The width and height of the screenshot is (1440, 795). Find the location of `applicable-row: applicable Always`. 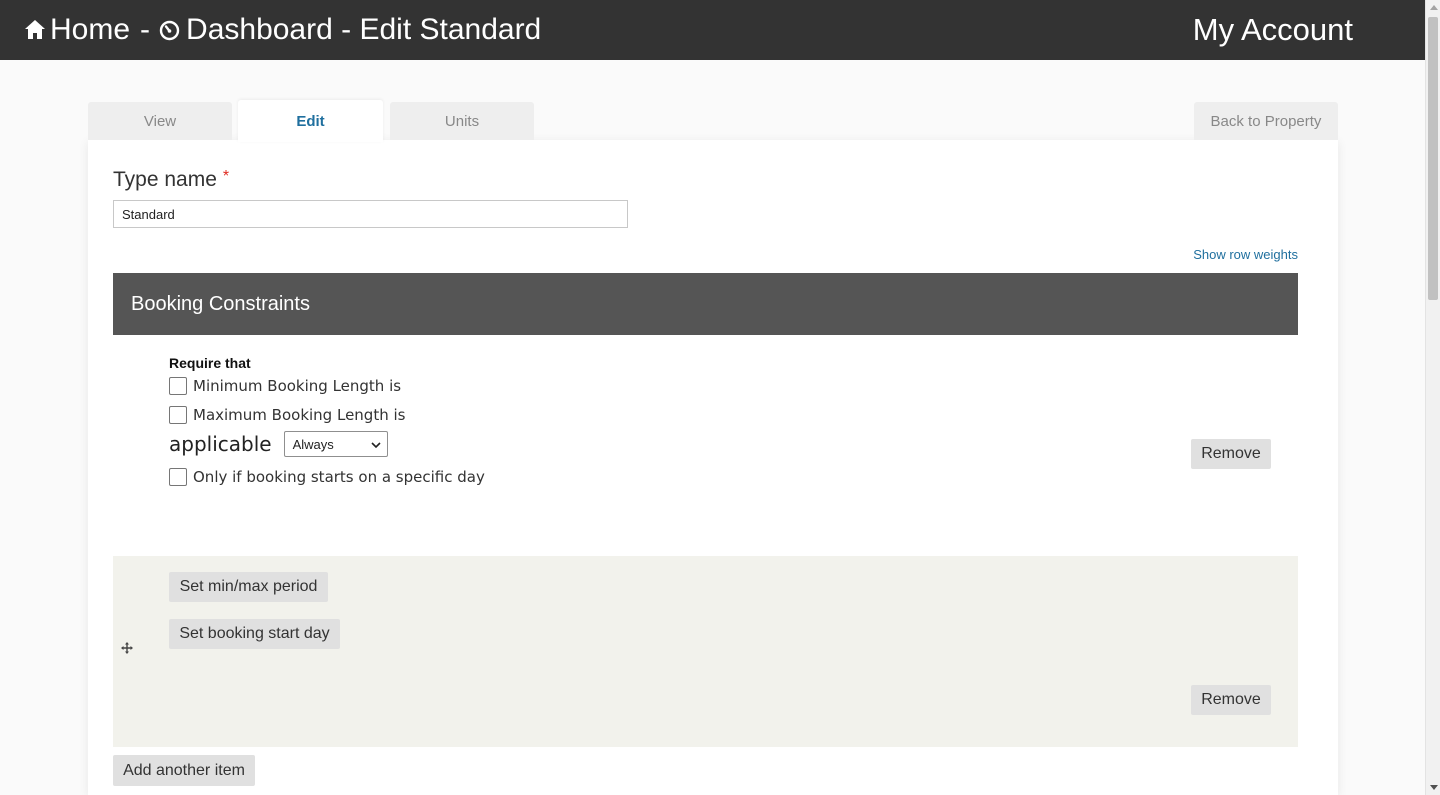

applicable-row: applicable Always is located at coordinates (278, 444).